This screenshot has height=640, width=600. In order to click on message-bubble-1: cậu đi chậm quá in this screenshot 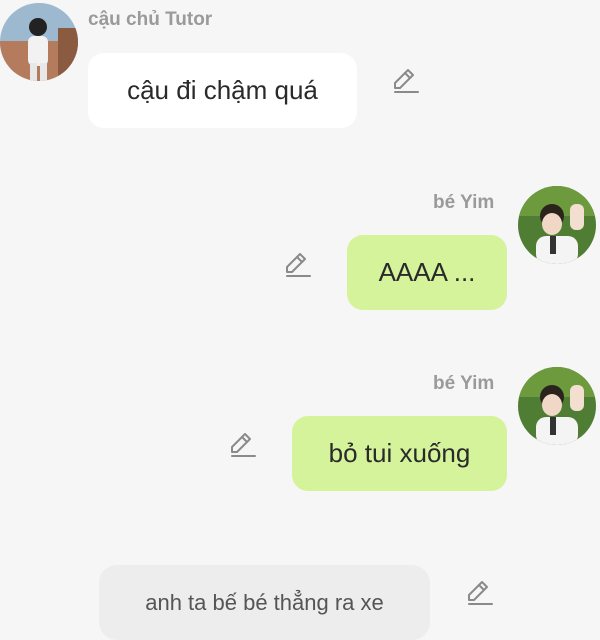, I will do `click(222, 90)`.